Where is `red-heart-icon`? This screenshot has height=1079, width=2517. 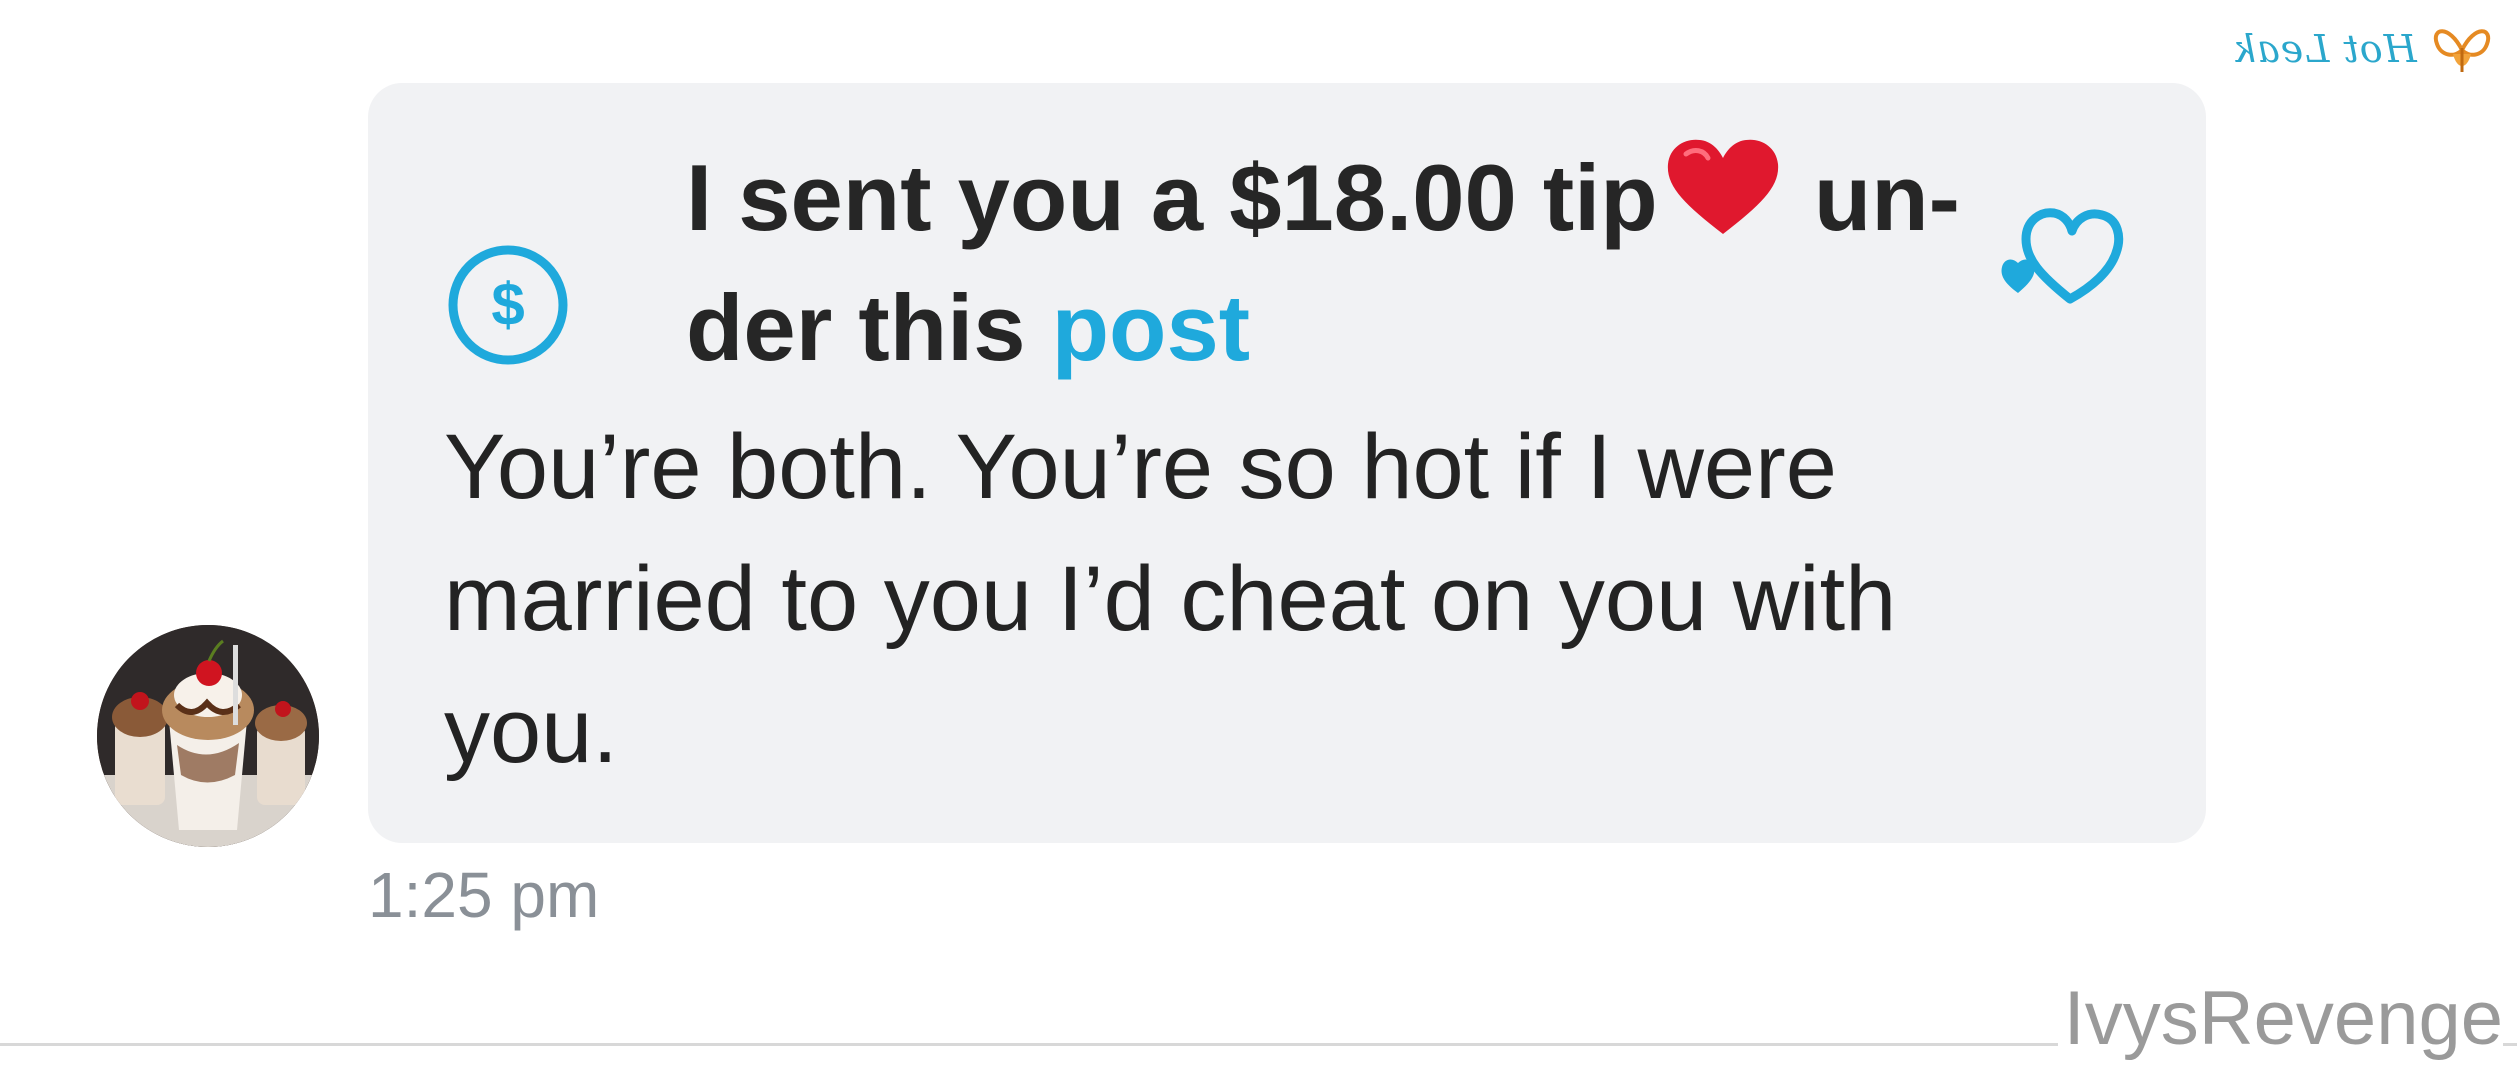
red-heart-icon is located at coordinates (1723, 188).